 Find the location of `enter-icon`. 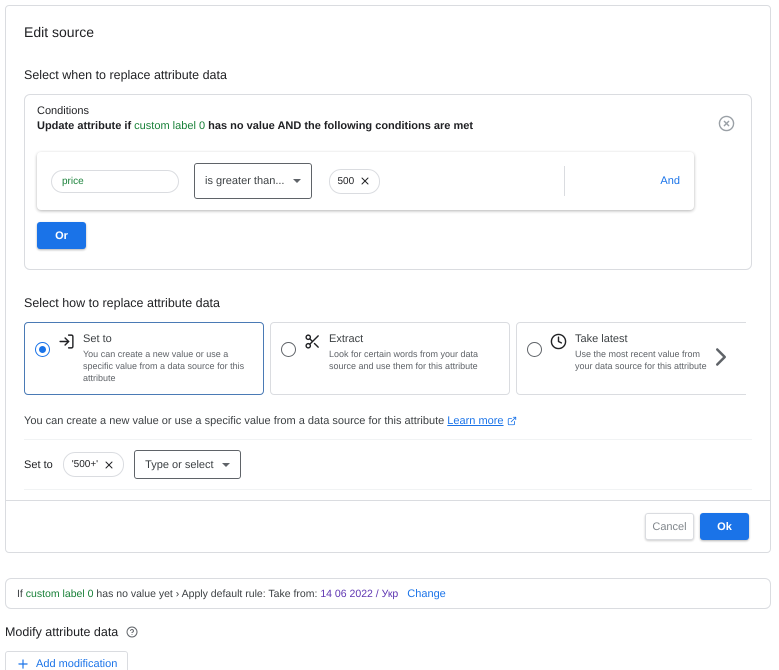

enter-icon is located at coordinates (66, 341).